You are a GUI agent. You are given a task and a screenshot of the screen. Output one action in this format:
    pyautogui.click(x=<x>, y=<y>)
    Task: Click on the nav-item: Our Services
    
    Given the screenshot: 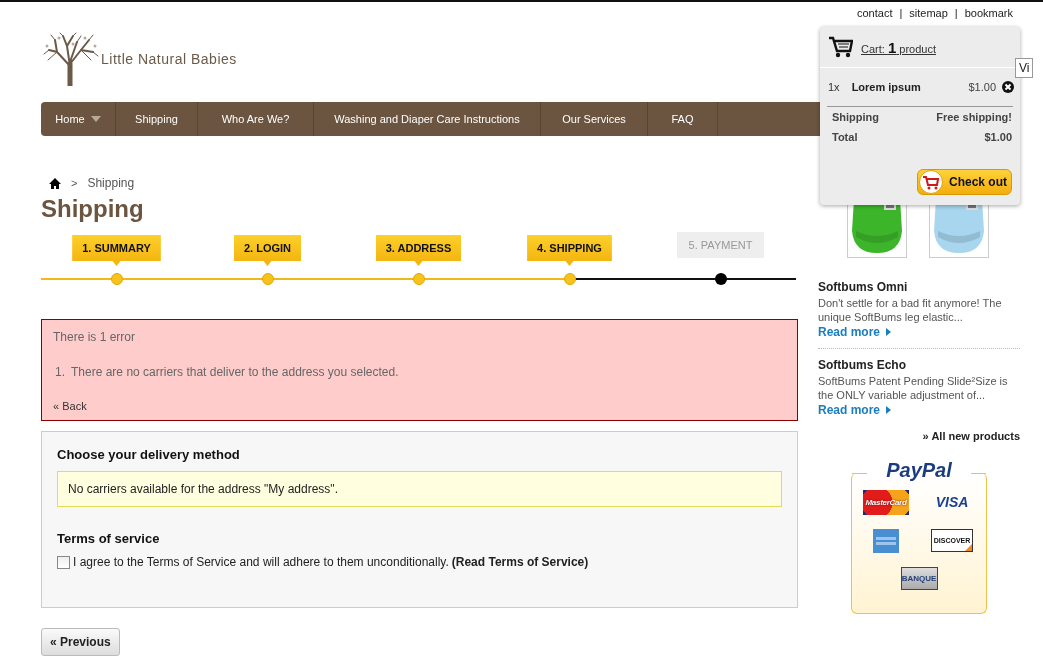 What is the action you would take?
    pyautogui.click(x=594, y=119)
    